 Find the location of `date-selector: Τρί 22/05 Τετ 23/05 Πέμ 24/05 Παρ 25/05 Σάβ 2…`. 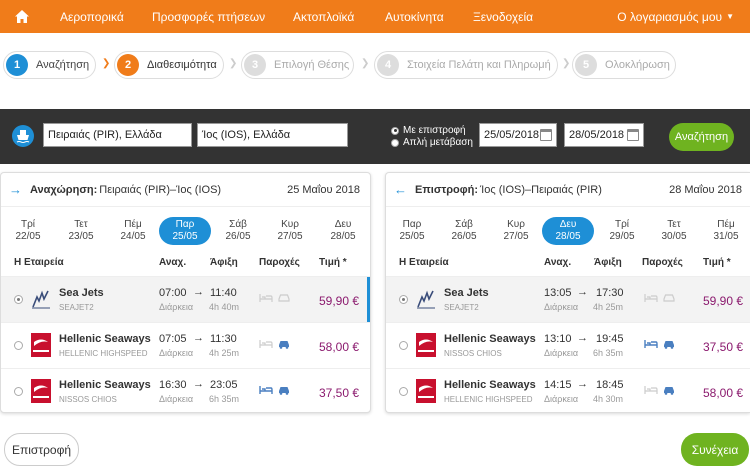

date-selector: Τρί 22/05 Τετ 23/05 Πέμ 24/05 Παρ 25/05 Σάβ 2… is located at coordinates (185, 231).